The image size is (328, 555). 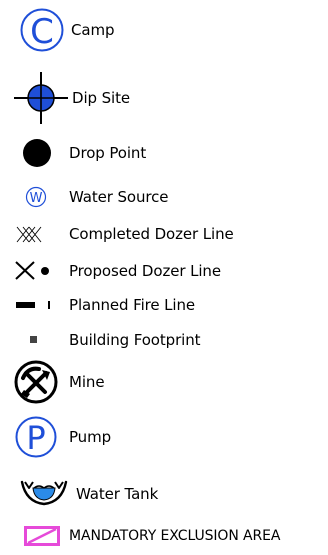 What do you see at coordinates (35, 340) in the screenshot?
I see `small-square-icon` at bounding box center [35, 340].